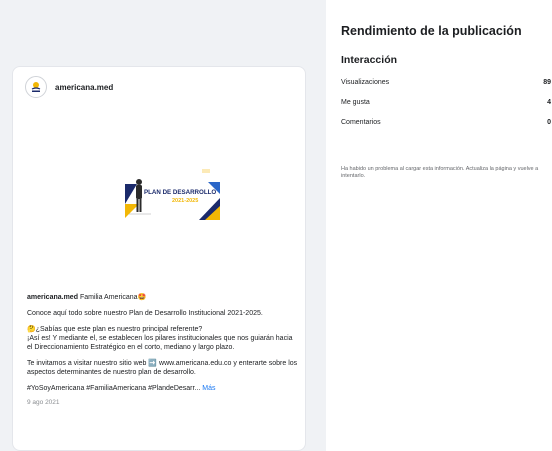 The image size is (552, 451). Describe the element at coordinates (113, 297) in the screenshot. I see `caption-line1: Familia Americana🤩` at that location.